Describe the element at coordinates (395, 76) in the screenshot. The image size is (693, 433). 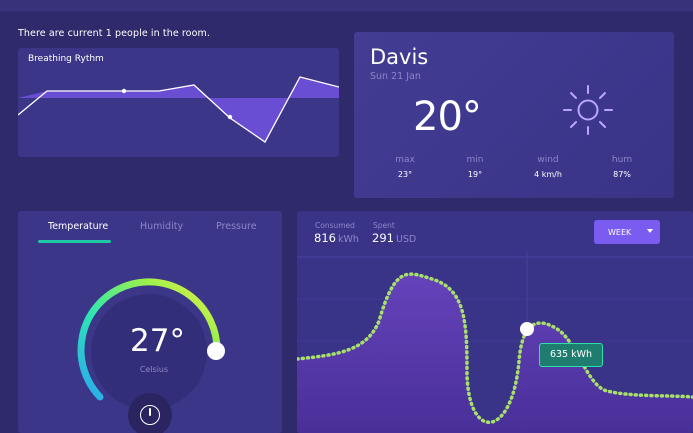
I see `weather-date: Sun 21 Jan` at that location.